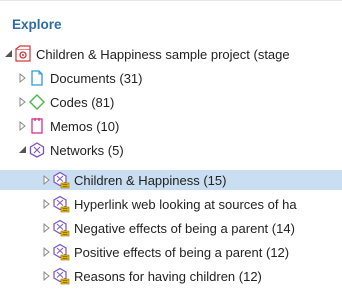 This screenshot has height=296, width=342. I want to click on tree-item-network: Positive effects of being a parent (12), so click(171, 252).